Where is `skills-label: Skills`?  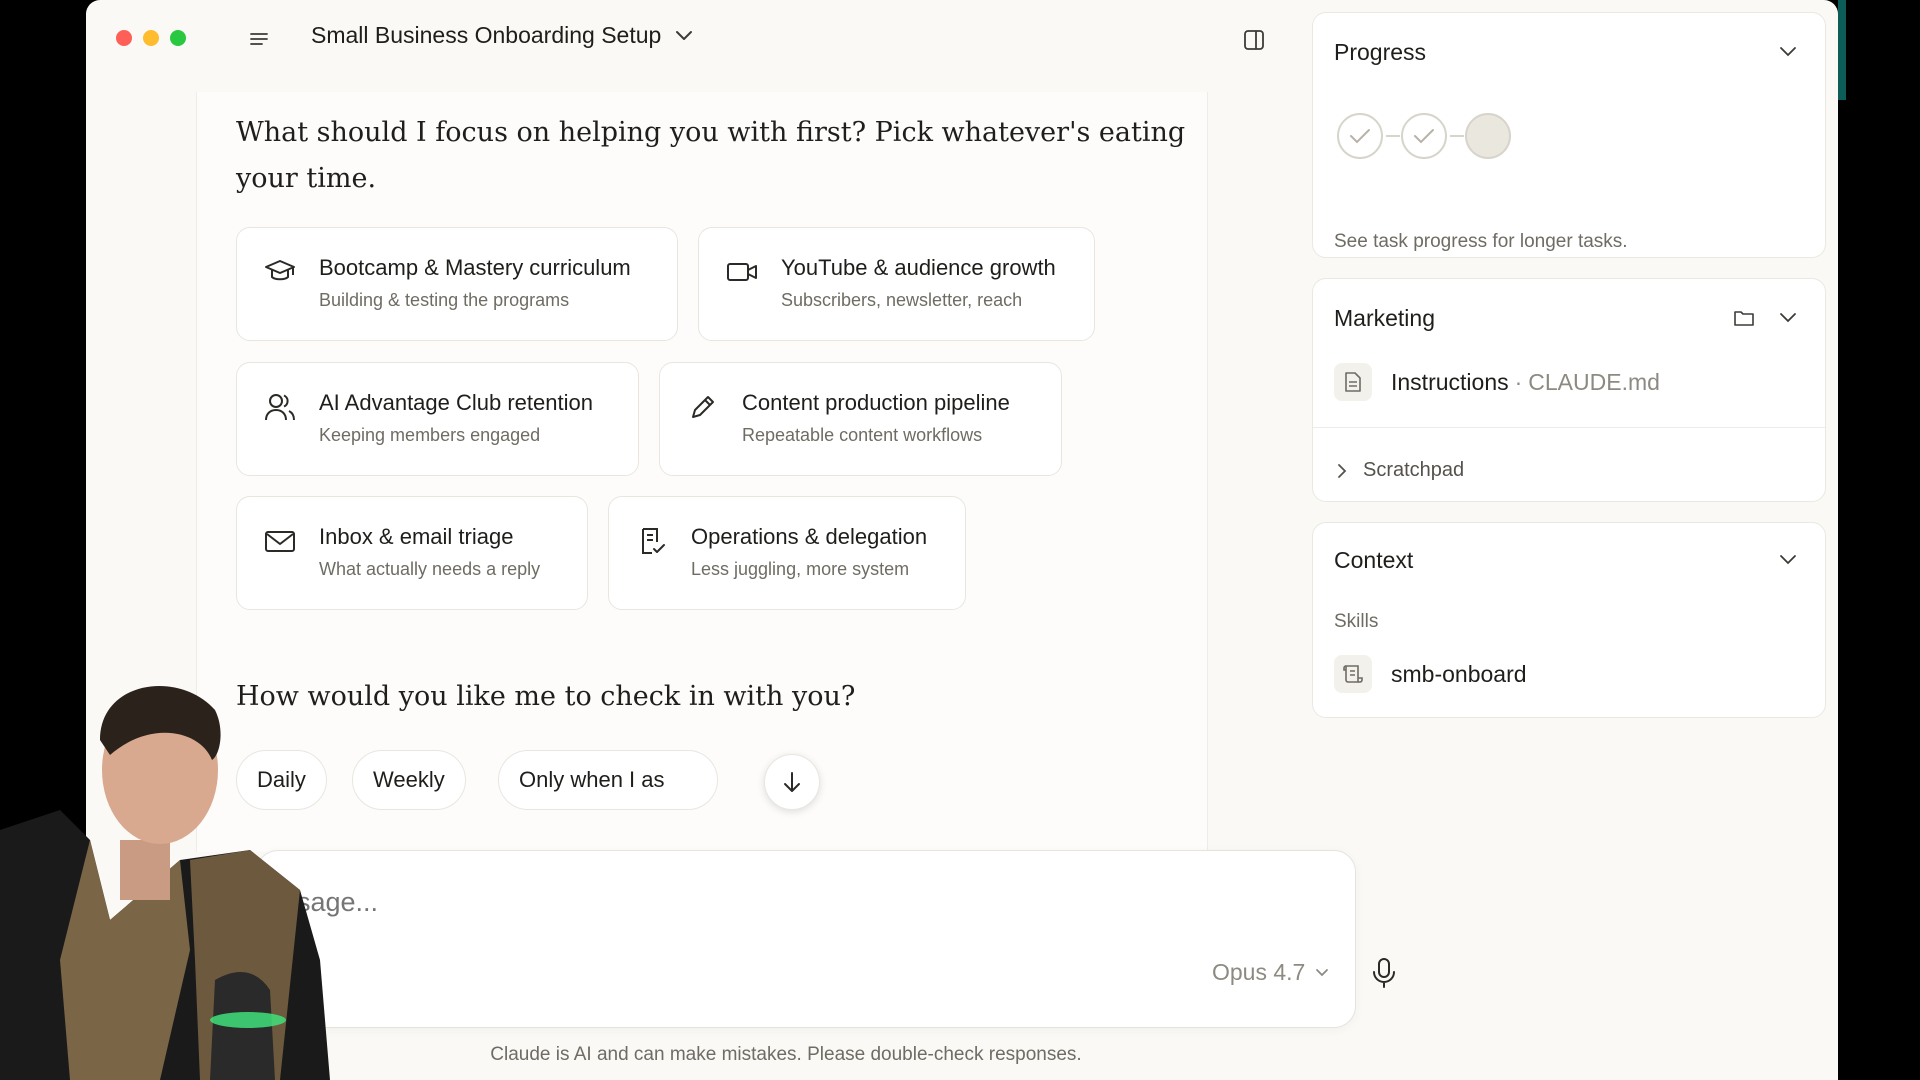 skills-label: Skills is located at coordinates (1356, 621).